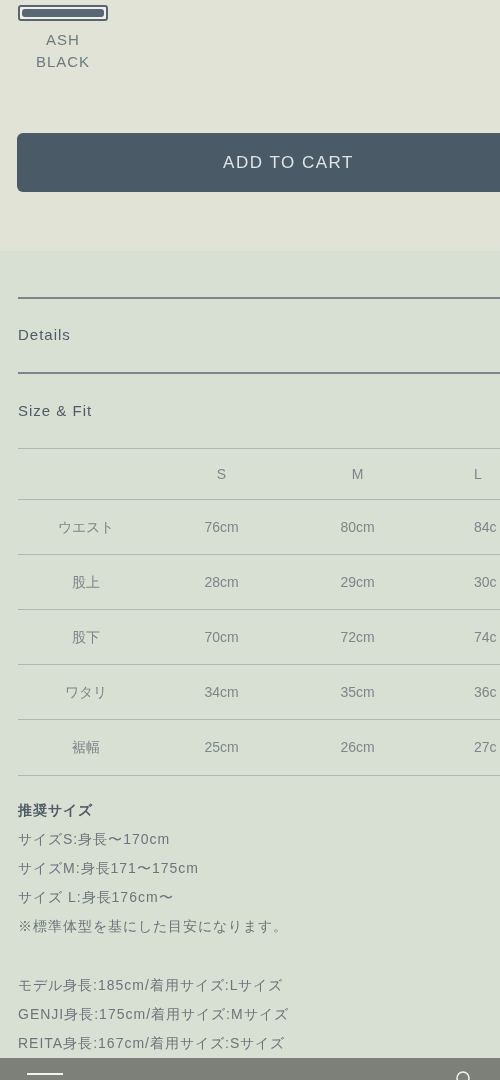  What do you see at coordinates (485, 692) in the screenshot?
I see `table-cell-text: 36c` at bounding box center [485, 692].